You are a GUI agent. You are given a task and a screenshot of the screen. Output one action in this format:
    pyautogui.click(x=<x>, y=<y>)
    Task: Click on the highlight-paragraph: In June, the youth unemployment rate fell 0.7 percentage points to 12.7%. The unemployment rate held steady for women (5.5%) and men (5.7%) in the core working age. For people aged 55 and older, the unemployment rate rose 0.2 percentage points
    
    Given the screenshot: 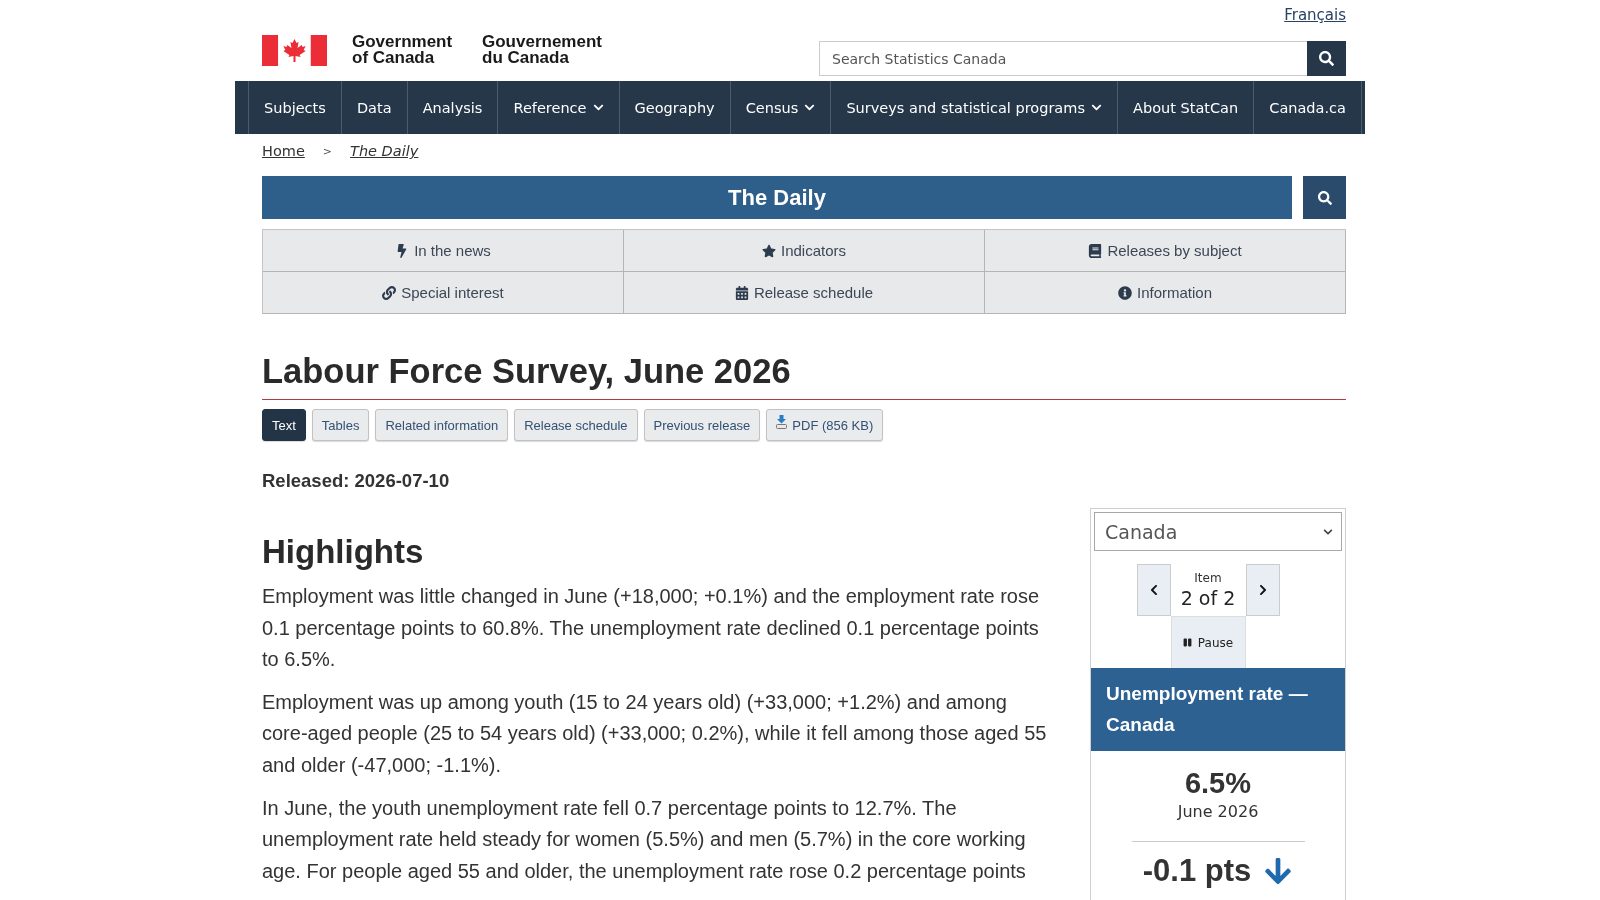 What is the action you would take?
    pyautogui.click(x=644, y=839)
    